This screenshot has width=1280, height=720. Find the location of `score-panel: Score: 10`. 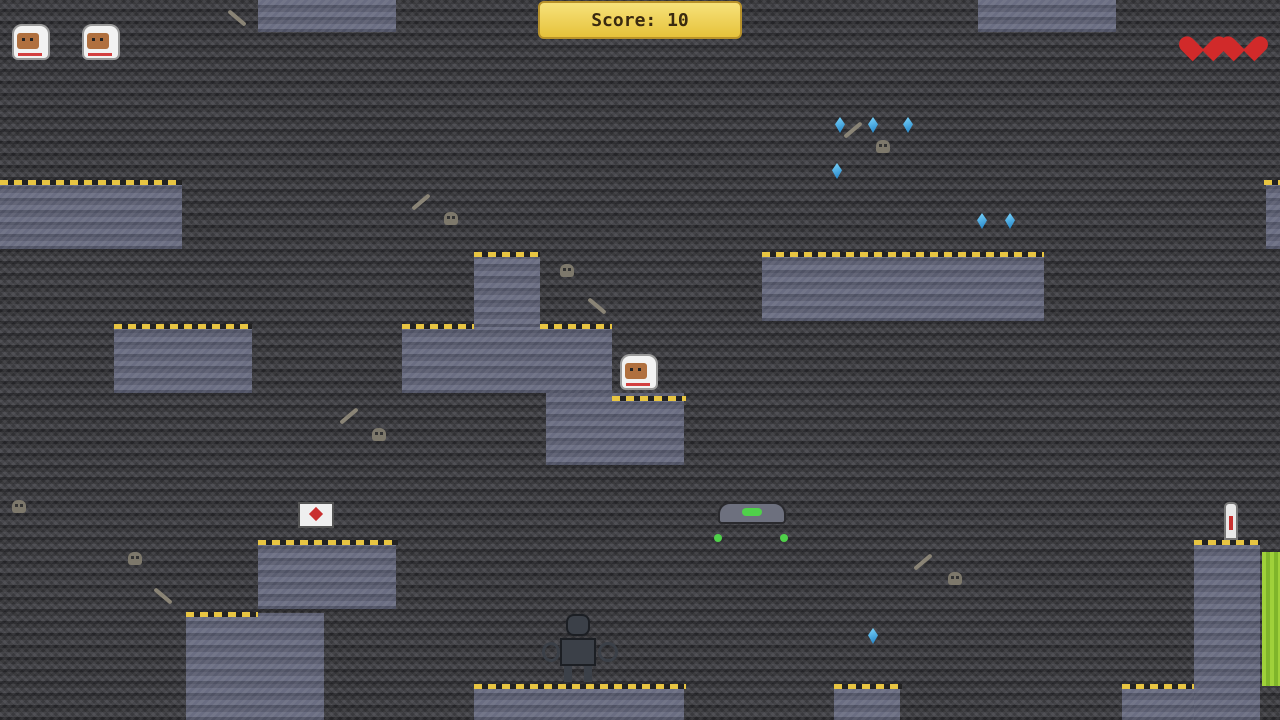

score-panel: Score: 10 is located at coordinates (640, 20).